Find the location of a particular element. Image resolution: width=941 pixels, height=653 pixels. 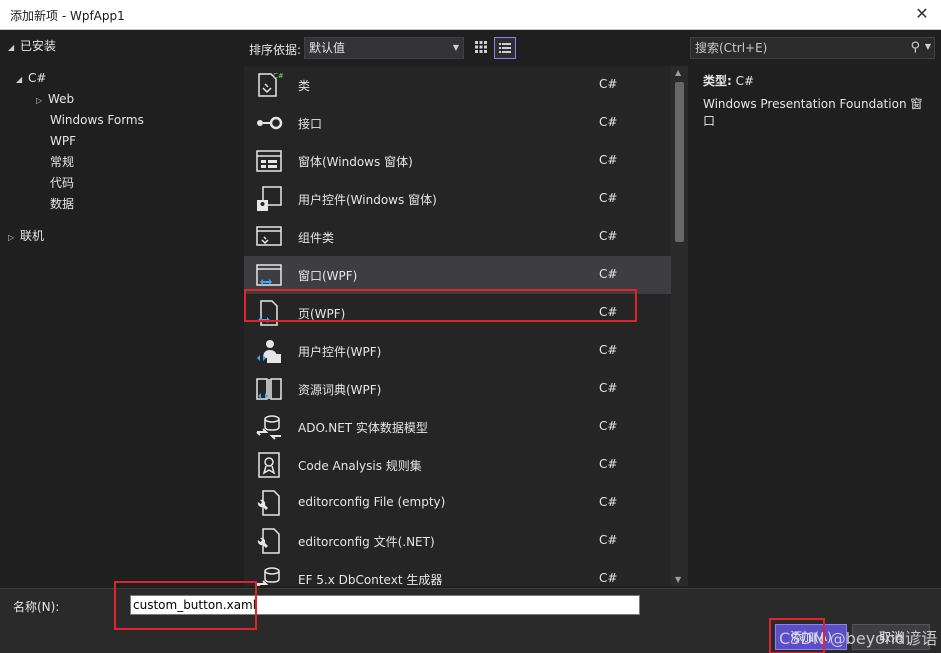

name-label: 名称(N): is located at coordinates (36, 607).